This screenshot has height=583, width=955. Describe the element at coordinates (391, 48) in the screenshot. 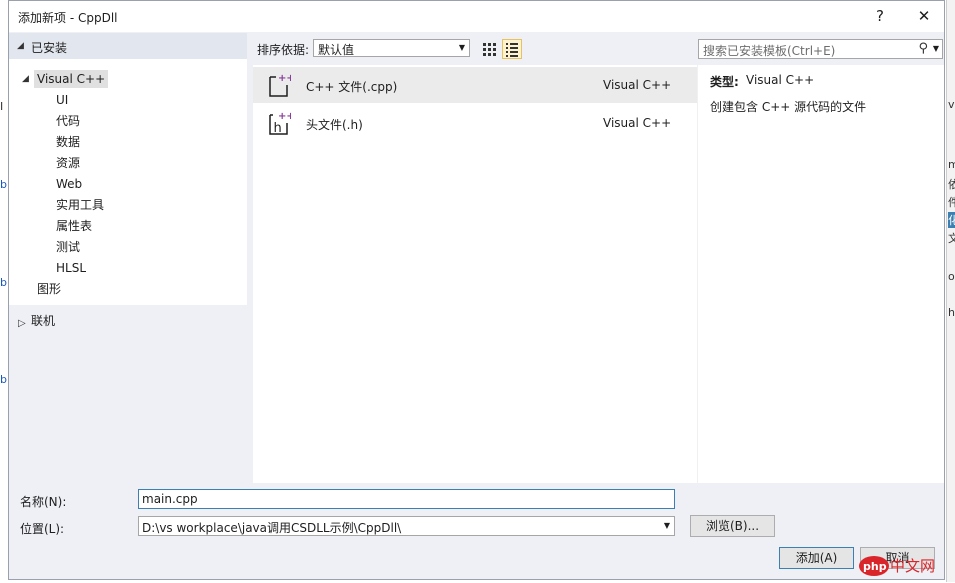

I see `sort-dropdown: 默认值 ▼` at that location.